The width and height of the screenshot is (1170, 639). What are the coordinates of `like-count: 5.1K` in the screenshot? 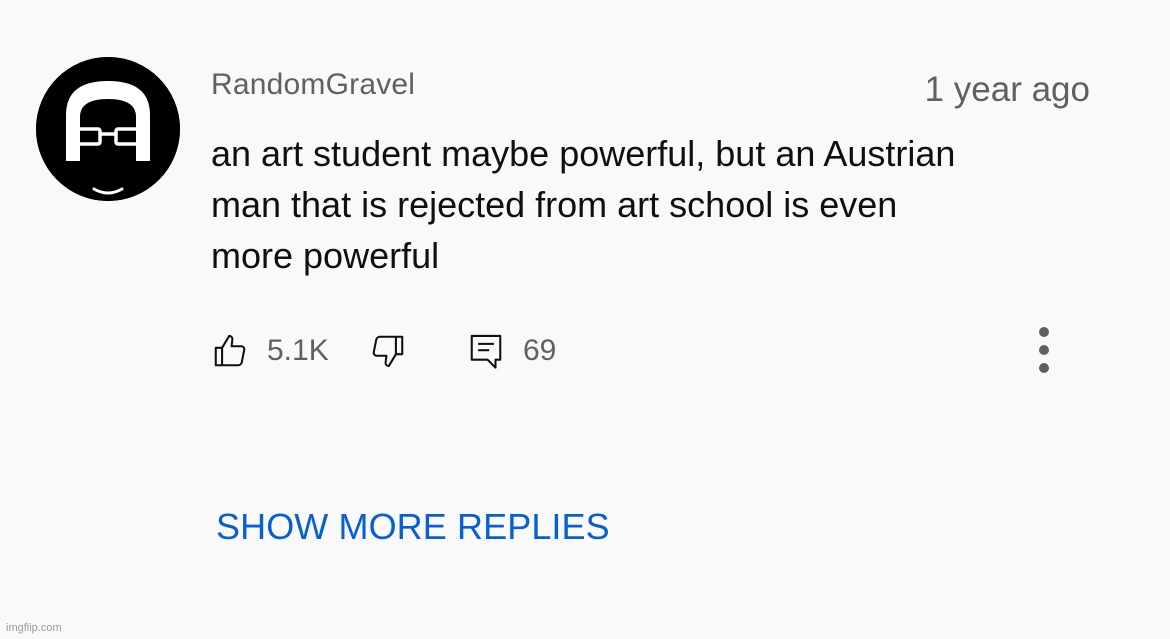 It's located at (298, 350).